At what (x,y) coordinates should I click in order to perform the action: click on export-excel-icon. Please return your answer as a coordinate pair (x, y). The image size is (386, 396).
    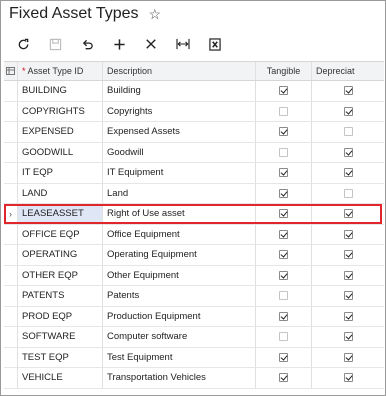
    Looking at the image, I should click on (215, 44).